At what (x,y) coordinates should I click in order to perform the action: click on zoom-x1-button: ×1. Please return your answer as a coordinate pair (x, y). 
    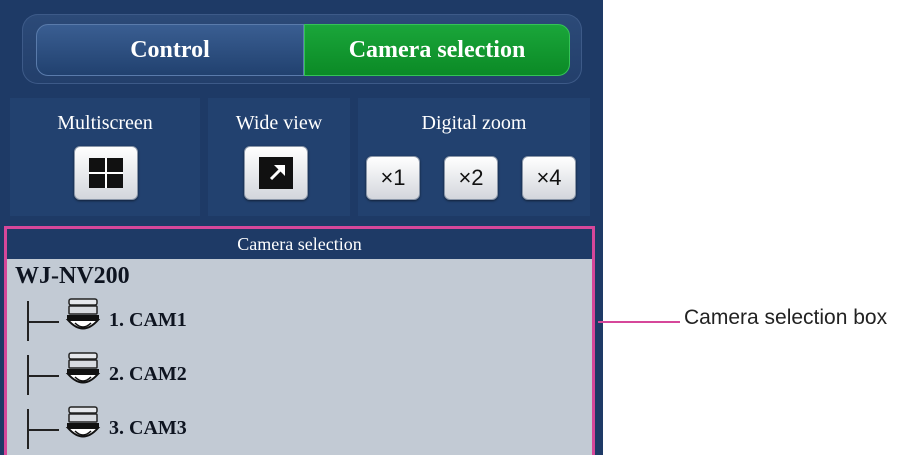
    Looking at the image, I should click on (393, 178).